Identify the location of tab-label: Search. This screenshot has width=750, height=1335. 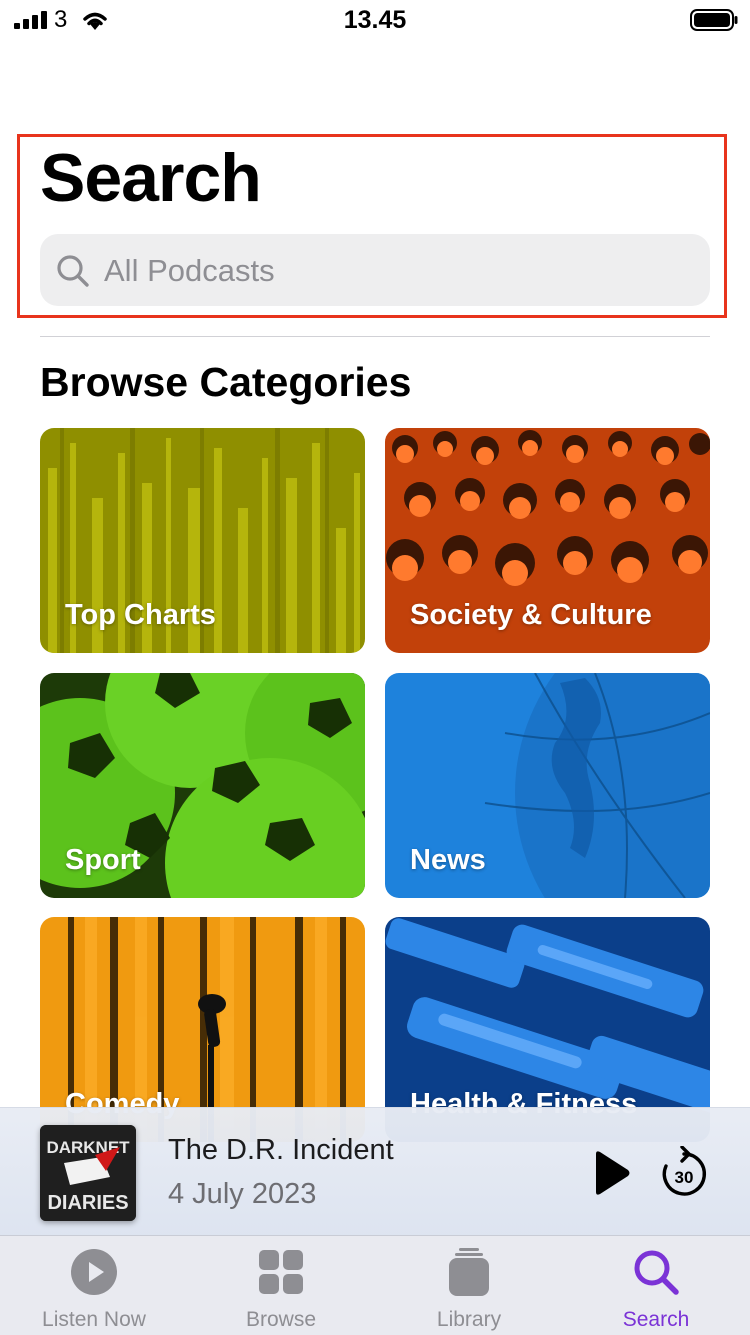
(656, 1319).